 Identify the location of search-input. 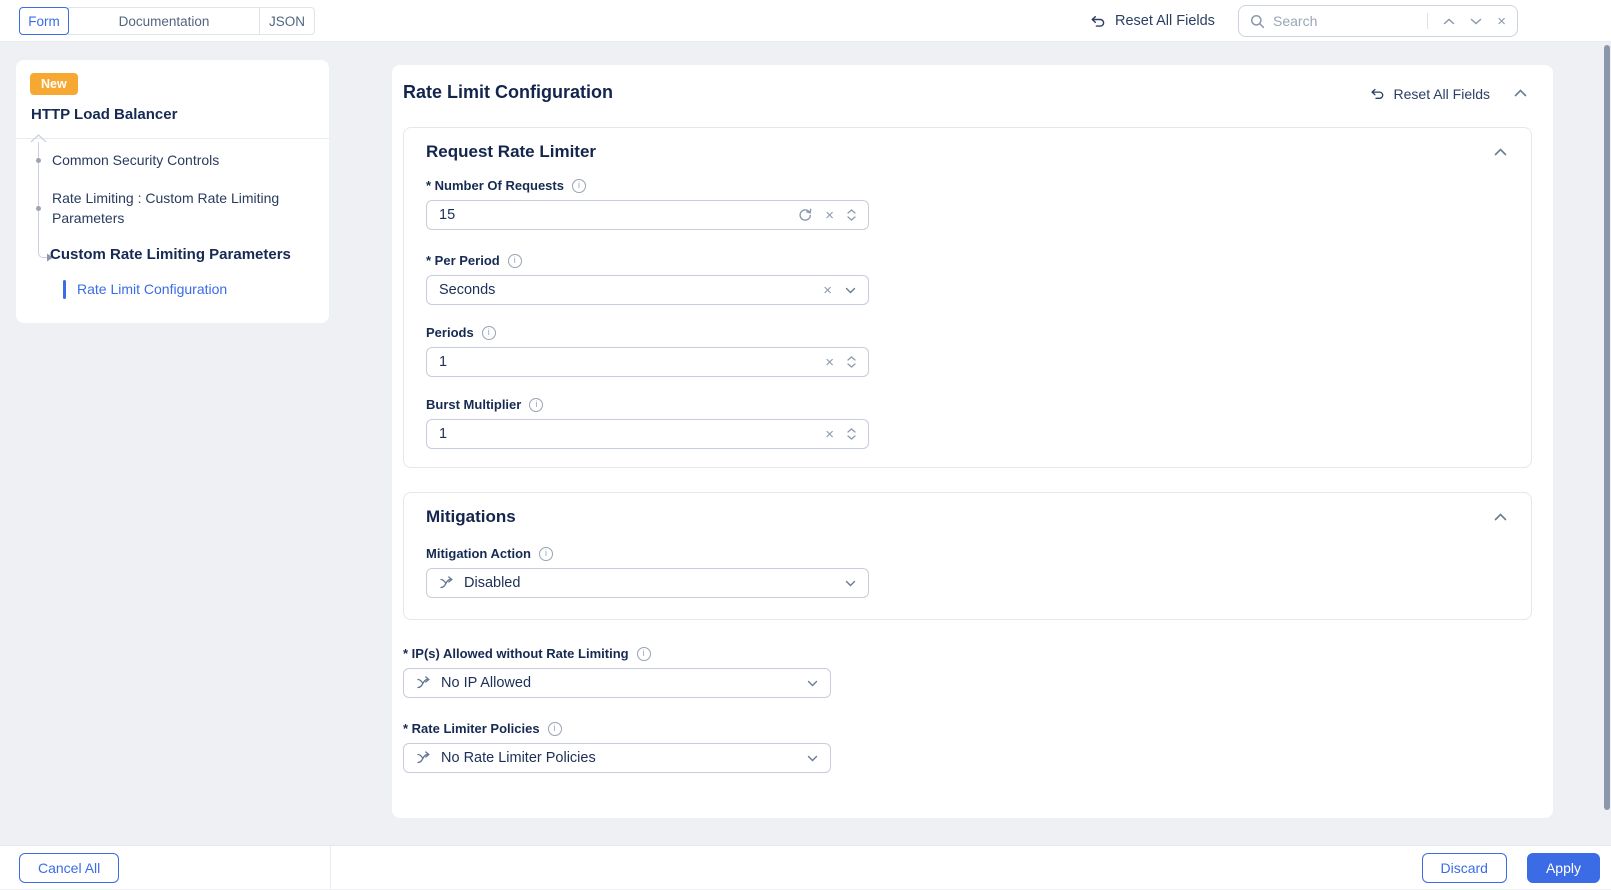
(1350, 21).